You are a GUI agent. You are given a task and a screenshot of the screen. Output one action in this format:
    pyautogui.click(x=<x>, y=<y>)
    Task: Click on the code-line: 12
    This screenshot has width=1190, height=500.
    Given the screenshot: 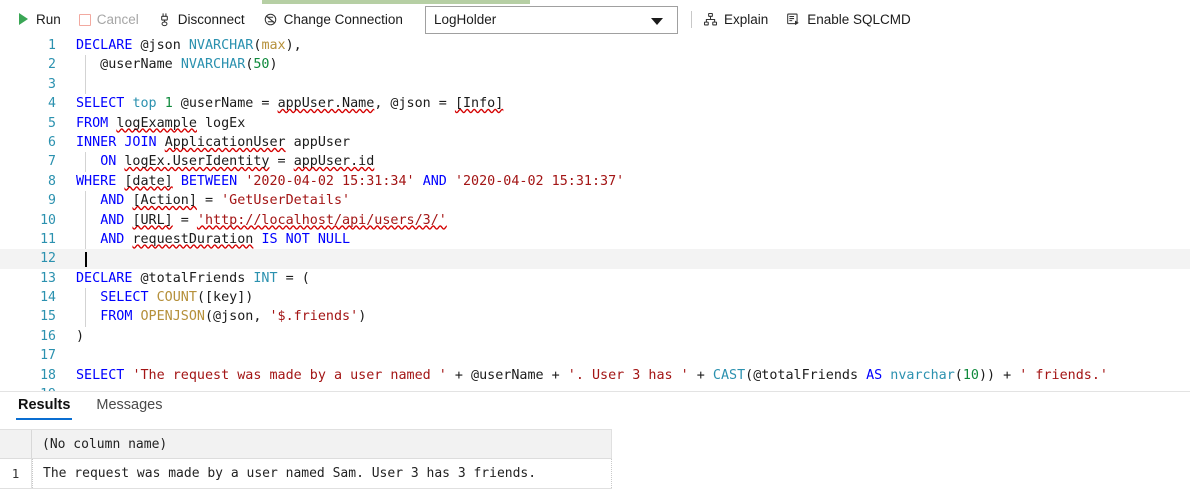 What is the action you would take?
    pyautogui.click(x=595, y=259)
    